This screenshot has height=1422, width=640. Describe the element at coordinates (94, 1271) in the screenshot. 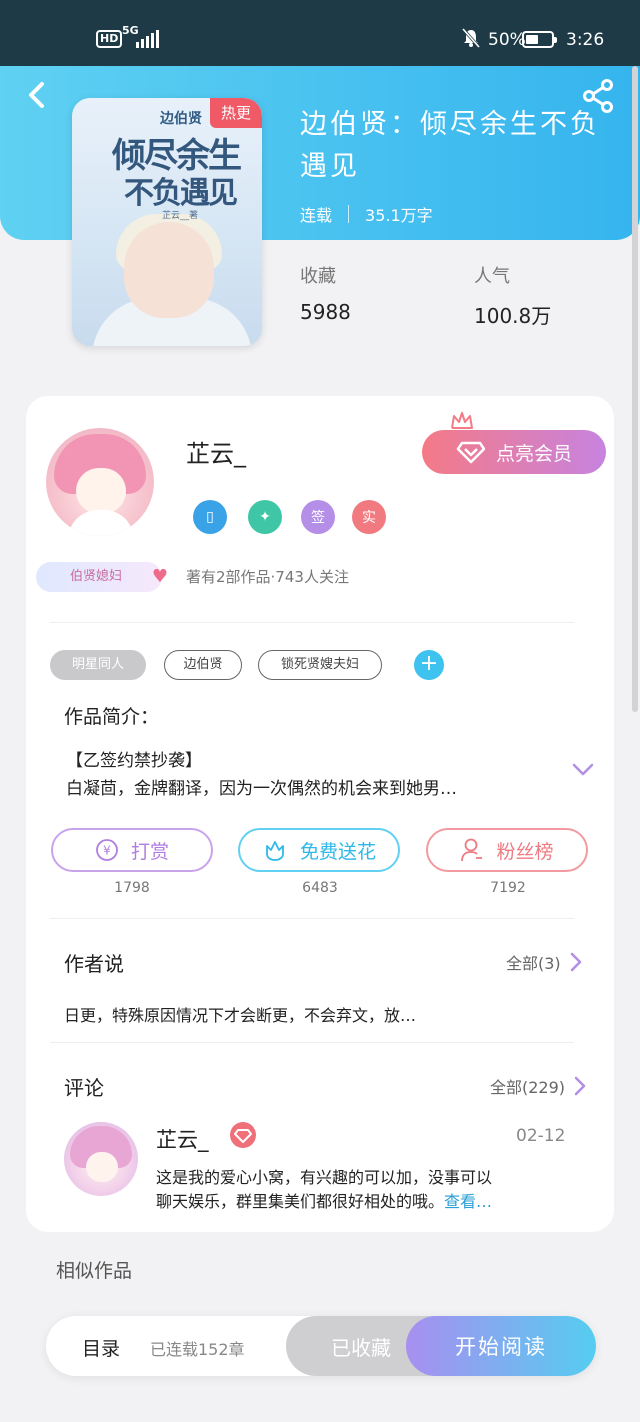

I see `similar-works-title: 相似作品` at that location.